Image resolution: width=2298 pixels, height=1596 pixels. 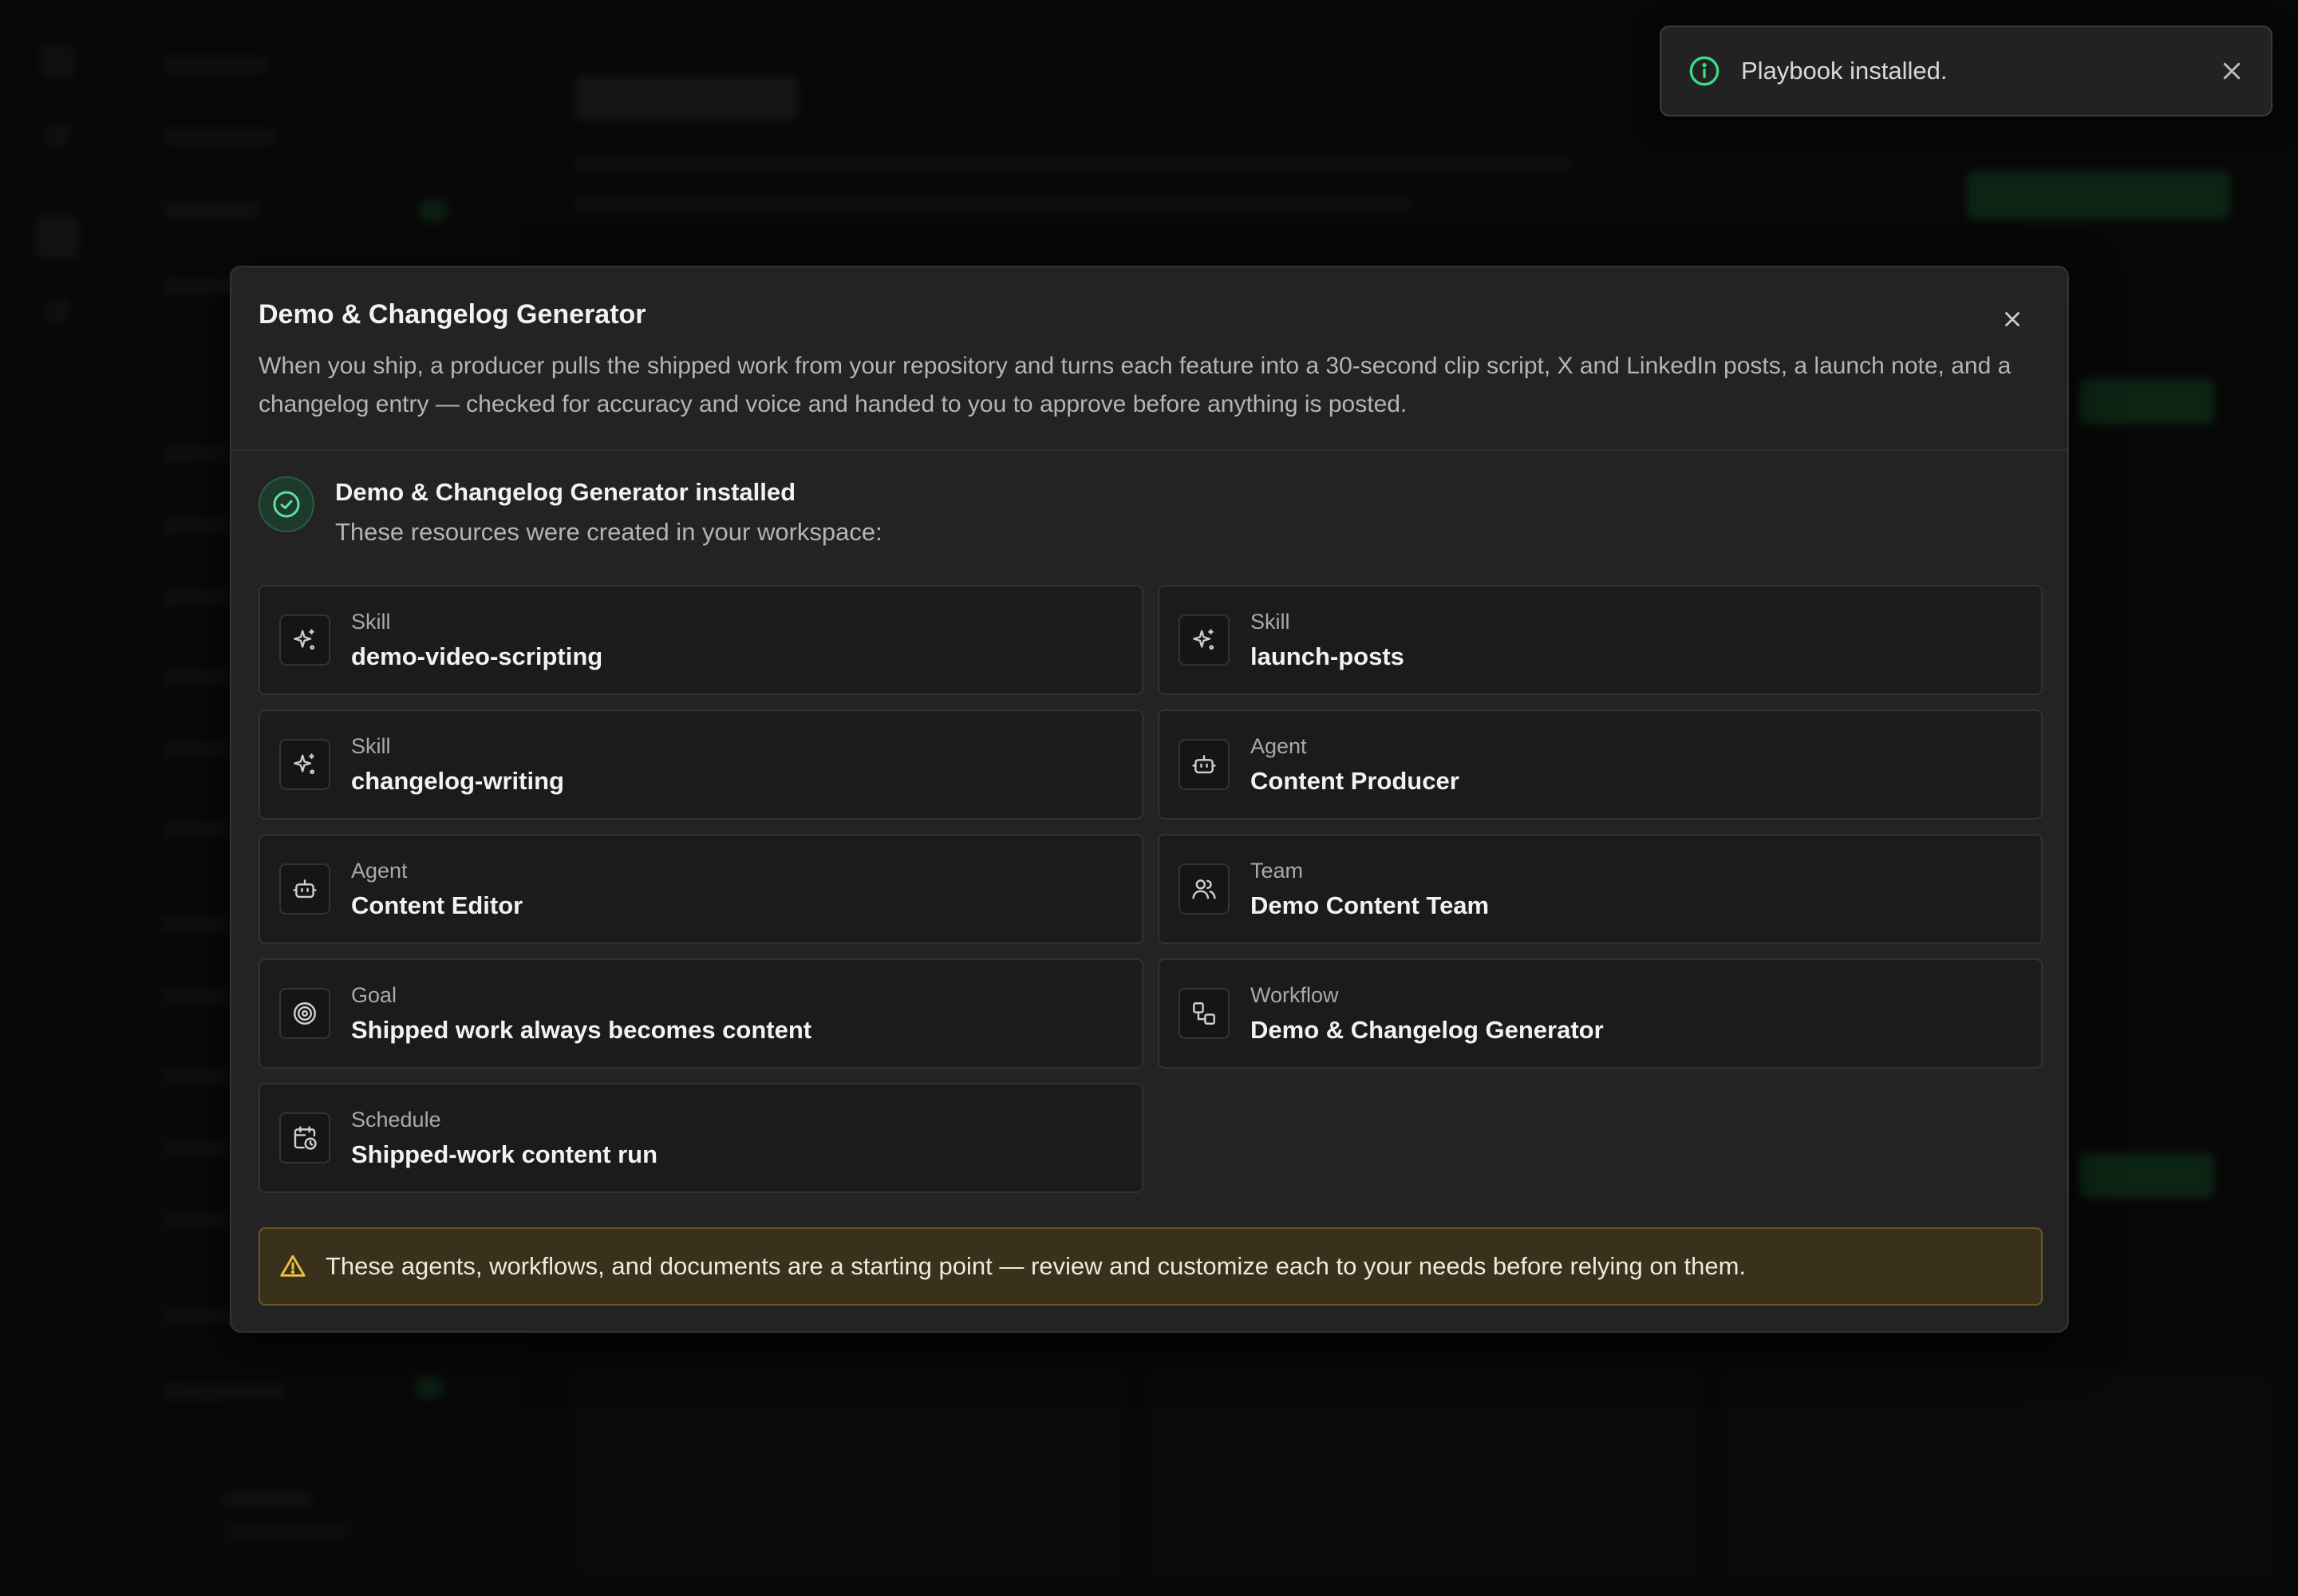 I want to click on resource-name: Demo Content Team, so click(x=1370, y=905).